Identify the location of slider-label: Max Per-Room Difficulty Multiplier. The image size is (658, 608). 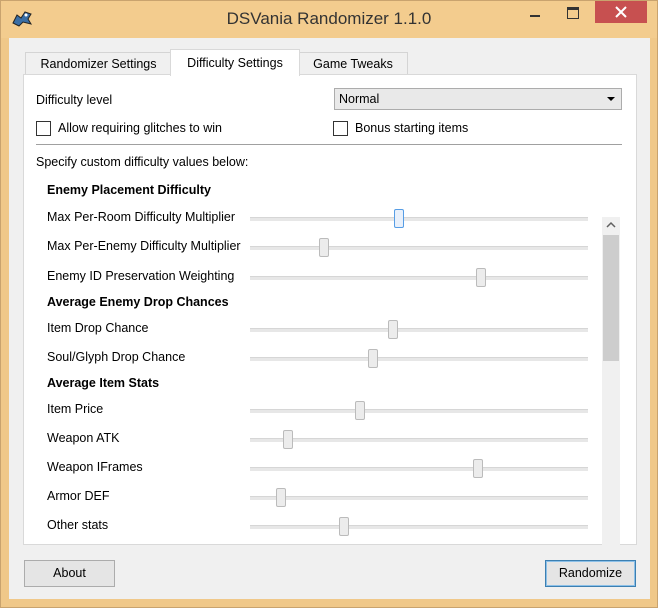
(141, 217).